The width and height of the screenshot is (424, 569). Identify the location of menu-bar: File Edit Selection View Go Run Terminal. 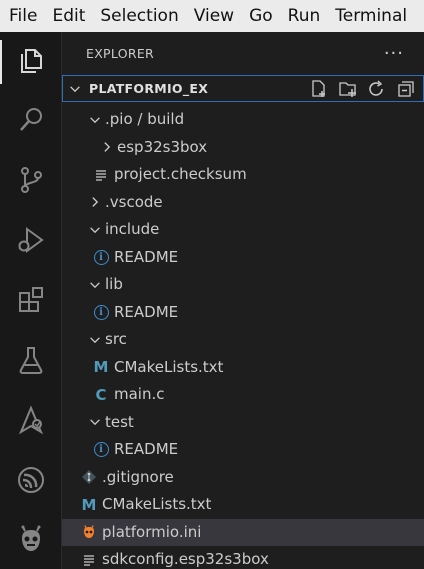
(212, 16).